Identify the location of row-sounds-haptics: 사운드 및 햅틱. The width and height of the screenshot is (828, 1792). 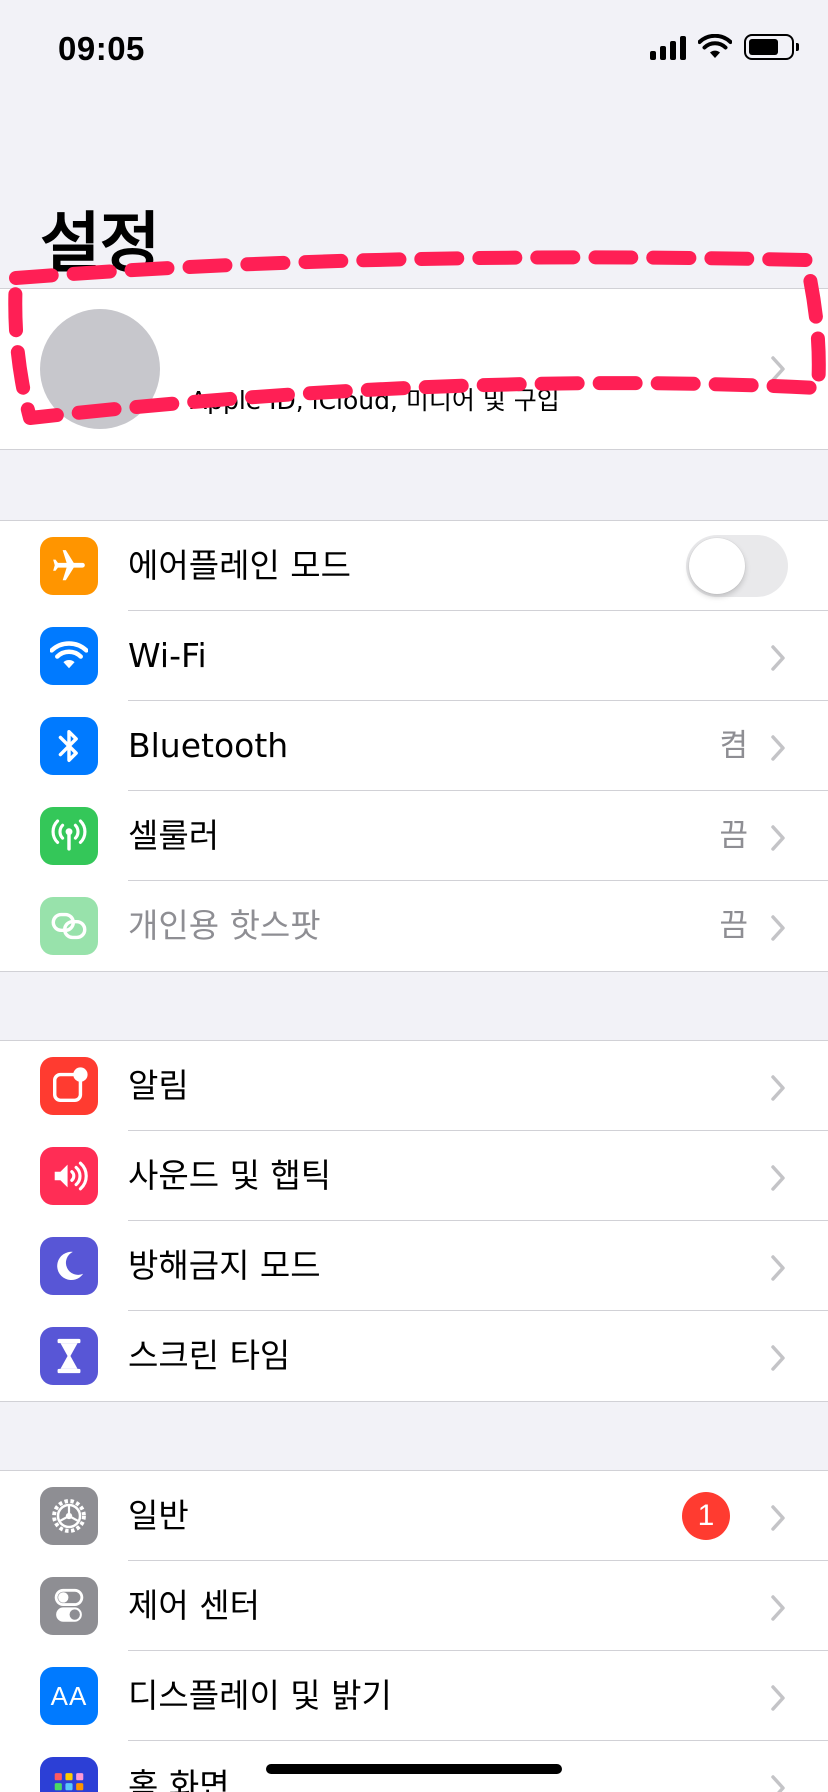
(414, 1176).